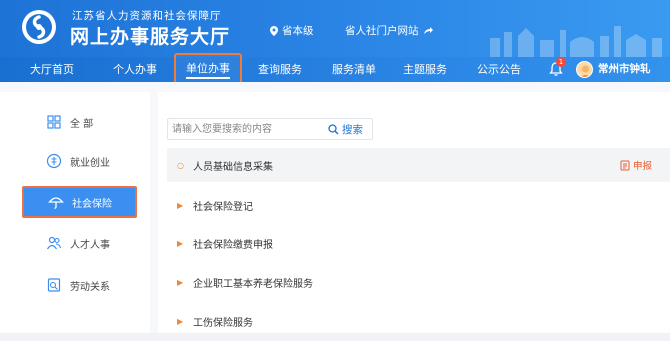  I want to click on nav-item-home: 大厅首页, so click(52, 69).